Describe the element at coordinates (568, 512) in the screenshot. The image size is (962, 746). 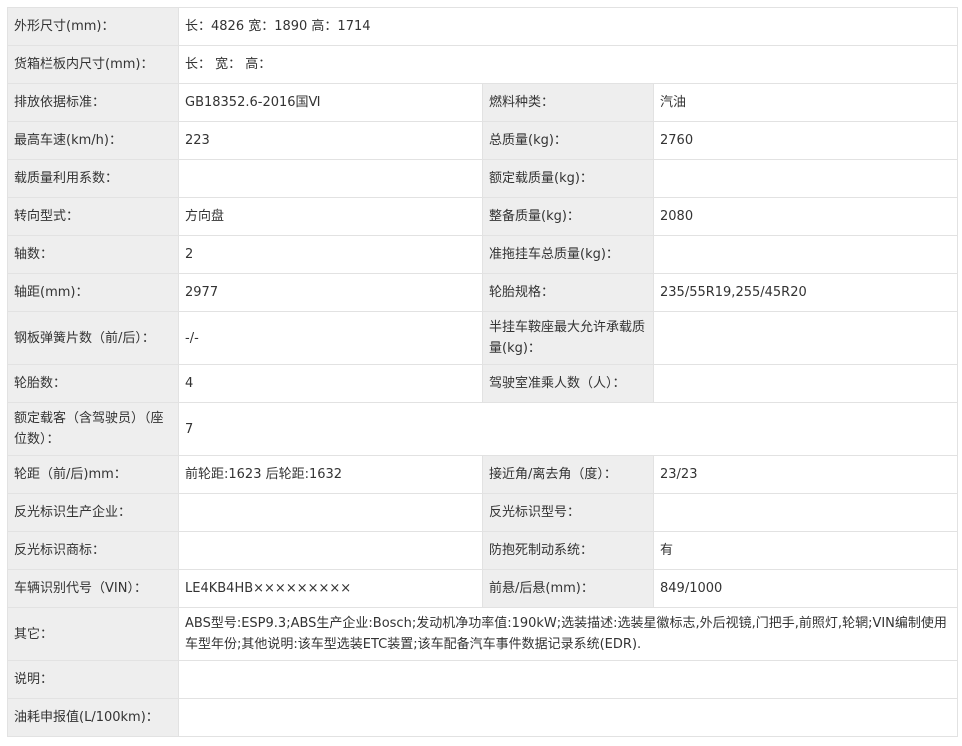
I see `spec-label: 反光标识型号：` at that location.